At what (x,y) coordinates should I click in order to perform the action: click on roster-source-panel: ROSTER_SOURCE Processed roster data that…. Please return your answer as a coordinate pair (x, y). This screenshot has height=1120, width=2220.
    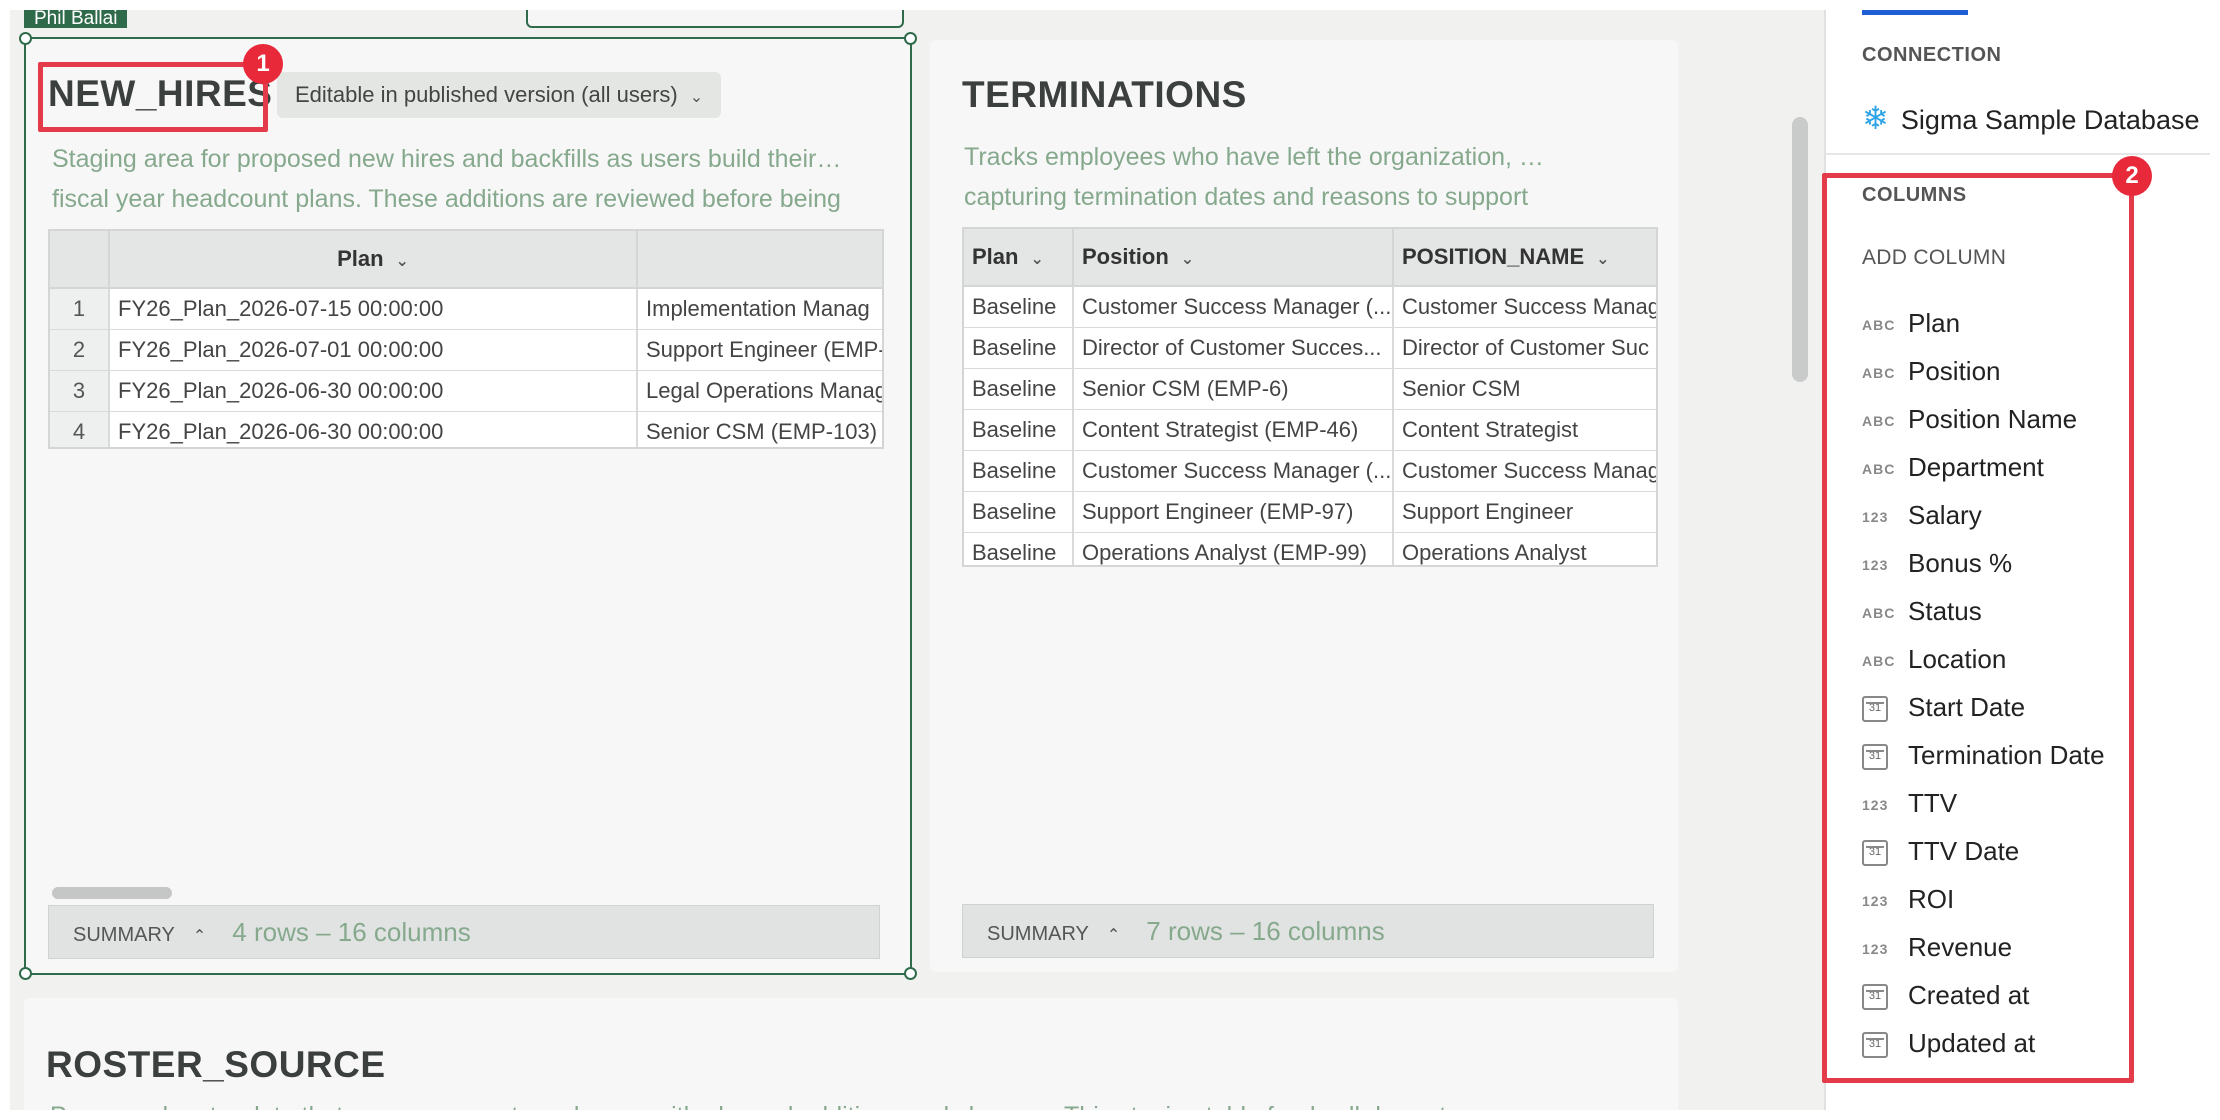
    Looking at the image, I should click on (851, 1054).